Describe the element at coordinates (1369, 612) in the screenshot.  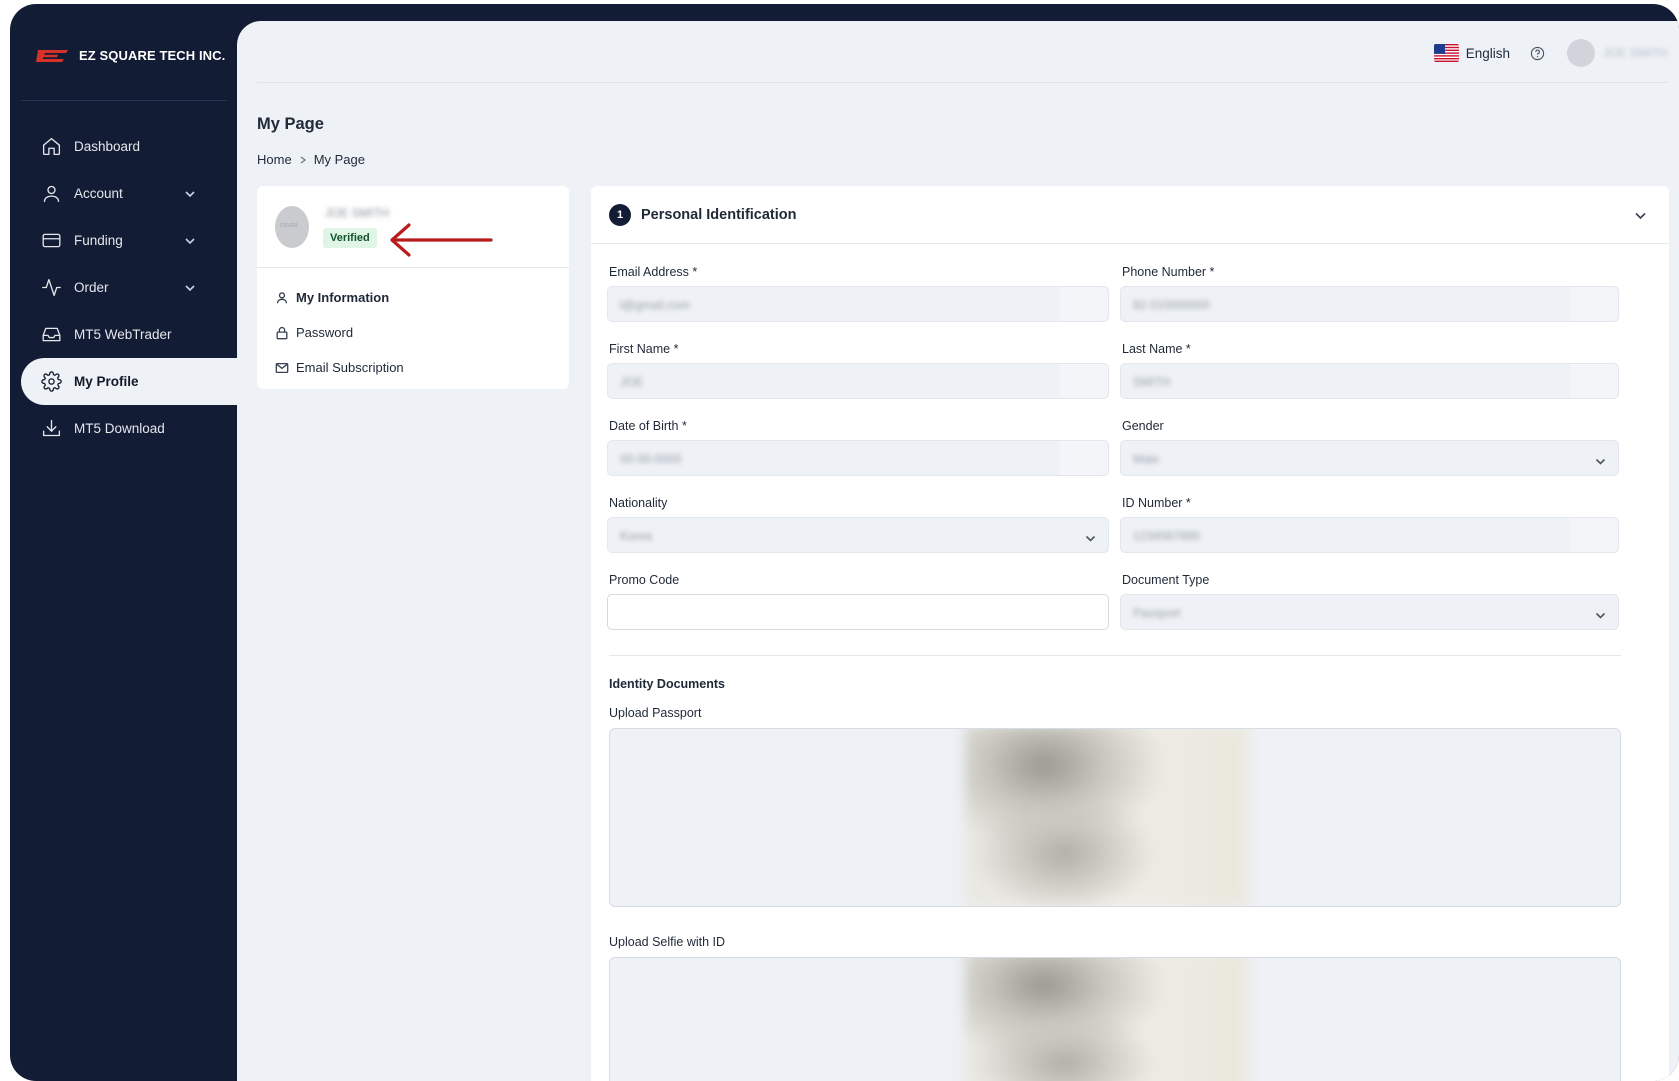
I see `document-type-select: Passport` at that location.